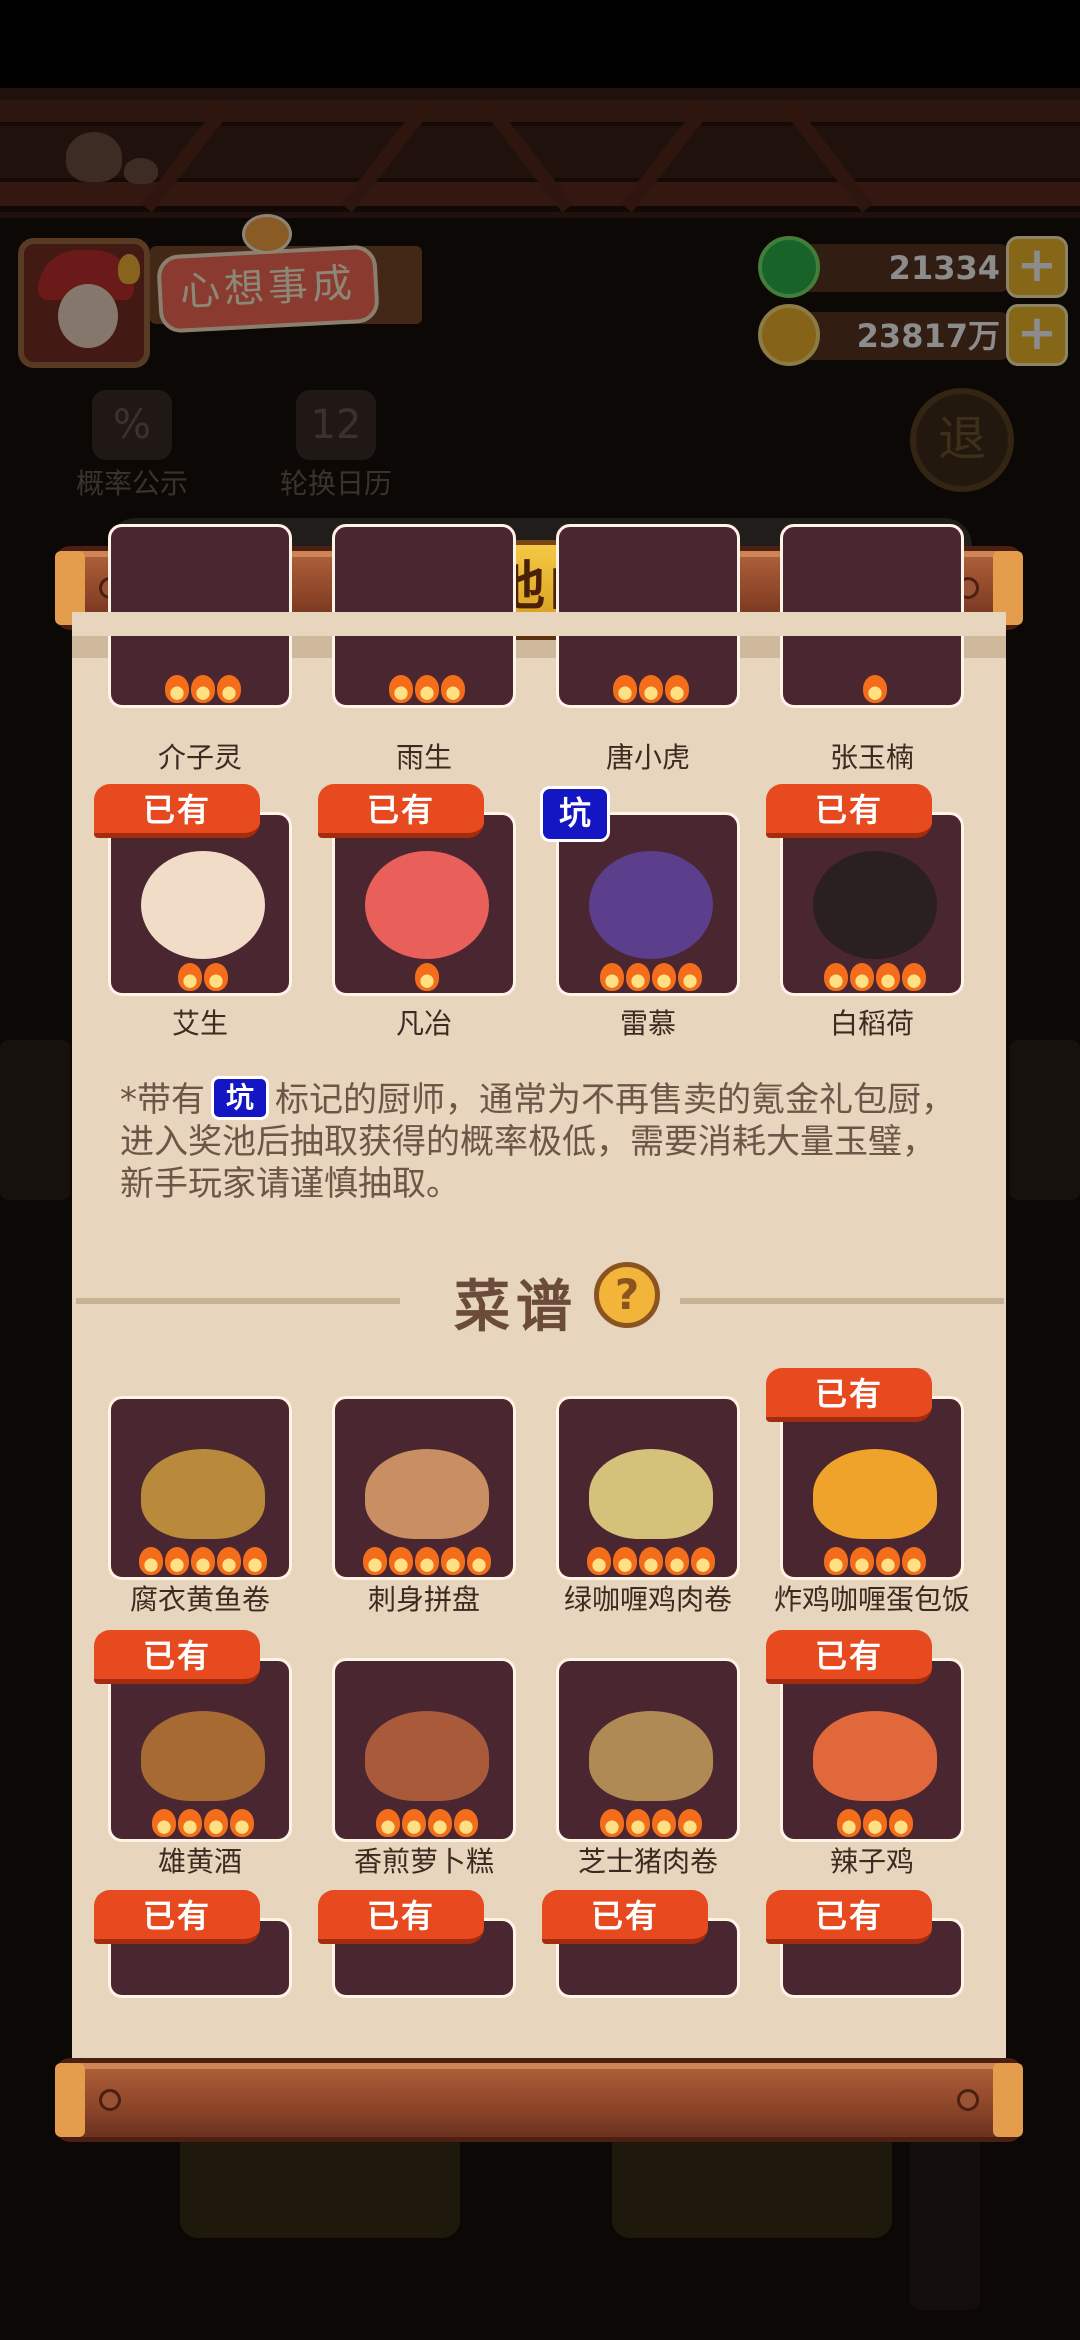 The image size is (1080, 2340). Describe the element at coordinates (647, 1599) in the screenshot. I see `recipe-name: 绿咖喱鸡肉卷` at that location.